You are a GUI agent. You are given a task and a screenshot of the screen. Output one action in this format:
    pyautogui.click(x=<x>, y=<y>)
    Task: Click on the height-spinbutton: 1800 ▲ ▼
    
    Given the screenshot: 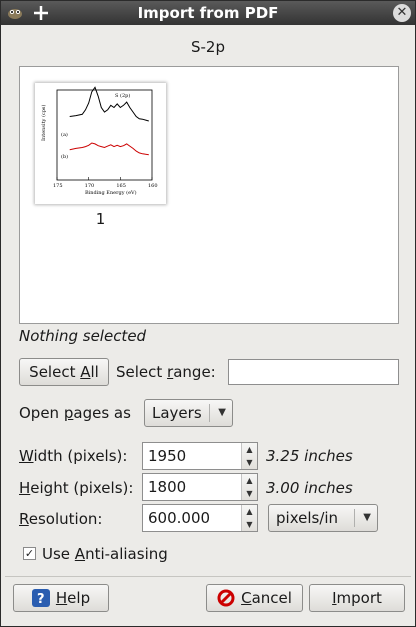 What is the action you would take?
    pyautogui.click(x=200, y=487)
    